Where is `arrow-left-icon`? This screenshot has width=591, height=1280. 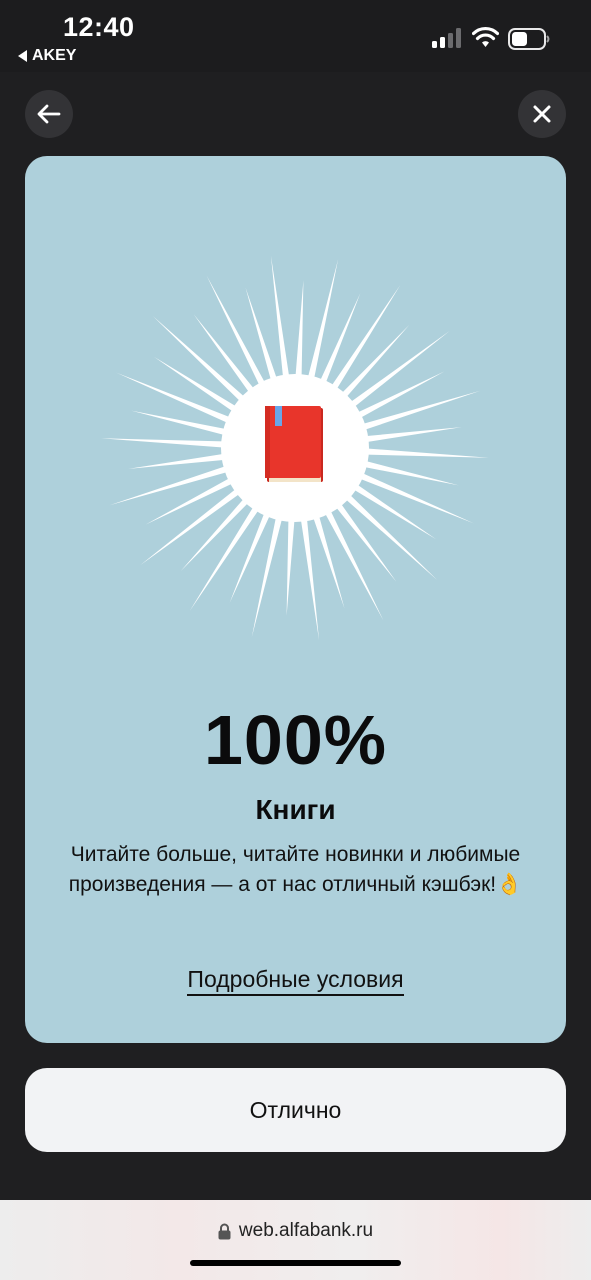
arrow-left-icon is located at coordinates (49, 114).